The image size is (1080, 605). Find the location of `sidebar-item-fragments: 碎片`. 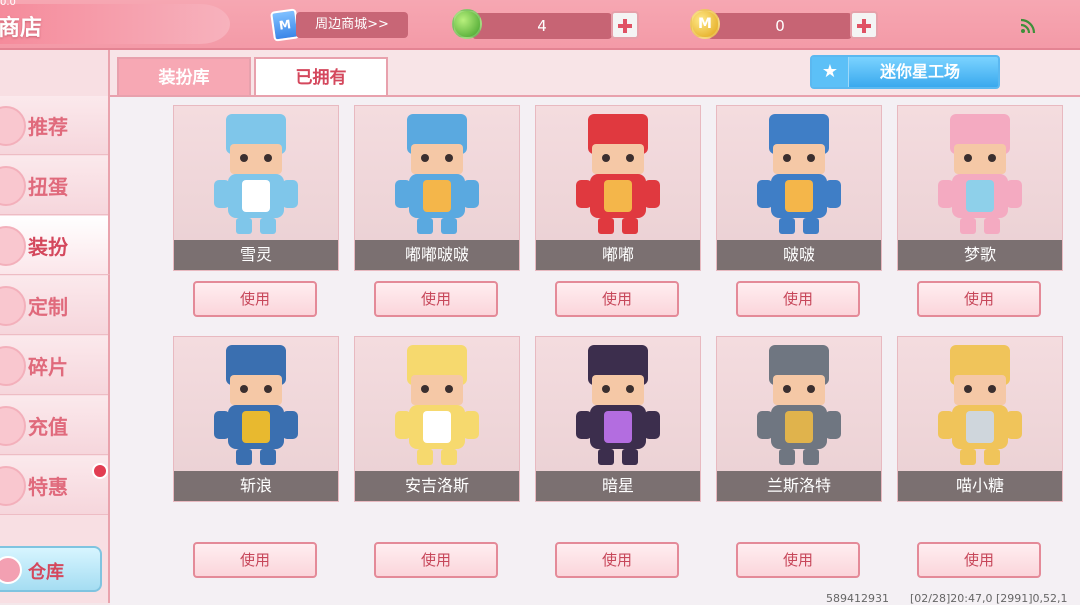

sidebar-item-fragments: 碎片 is located at coordinates (54, 365).